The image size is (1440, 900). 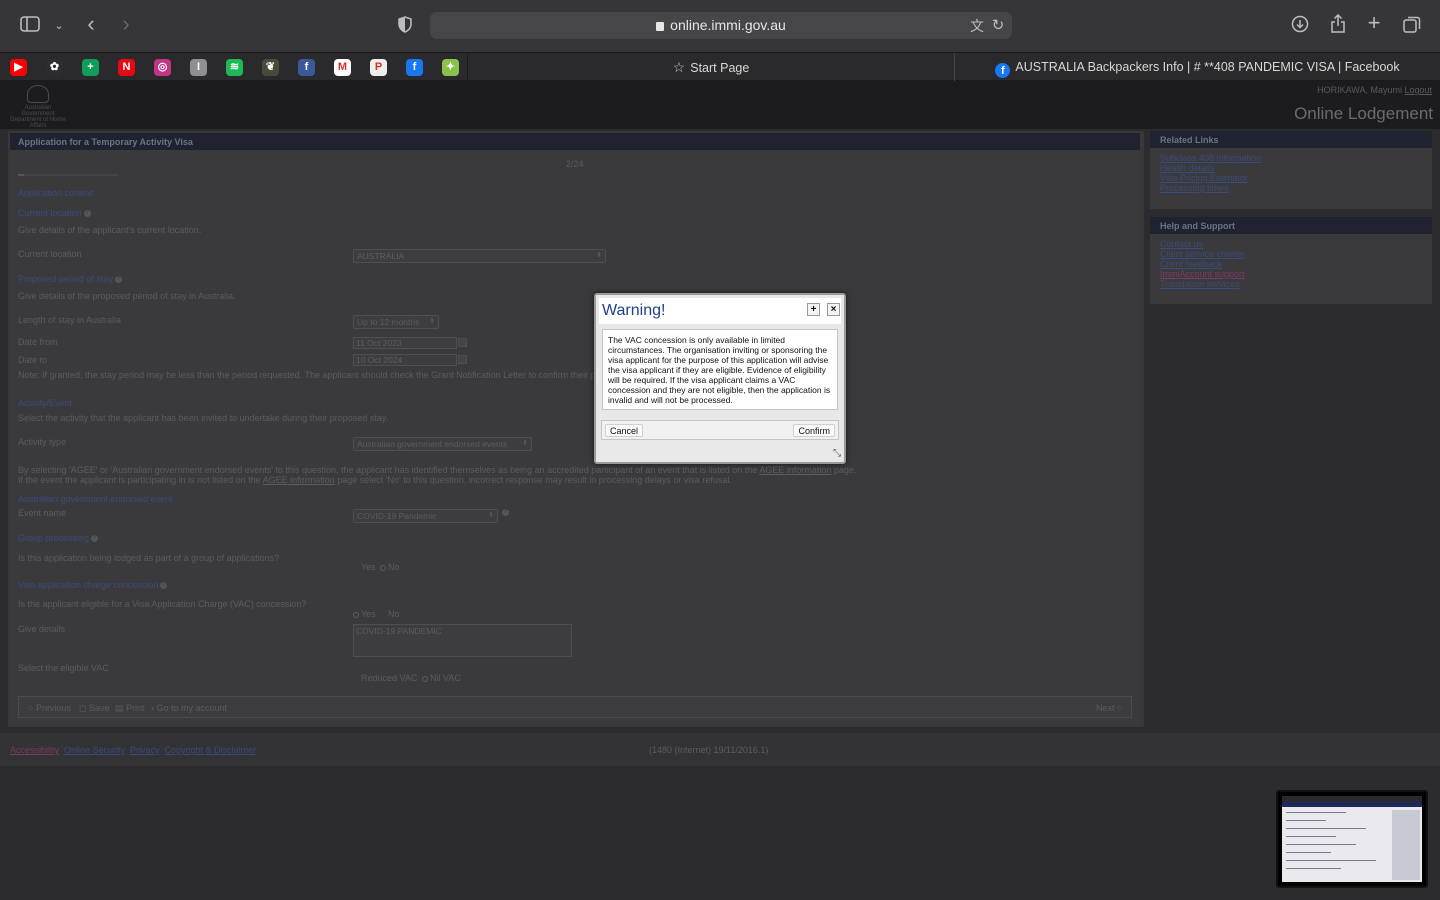 What do you see at coordinates (1406, 845) in the screenshot?
I see `thumbnail-sidebar` at bounding box center [1406, 845].